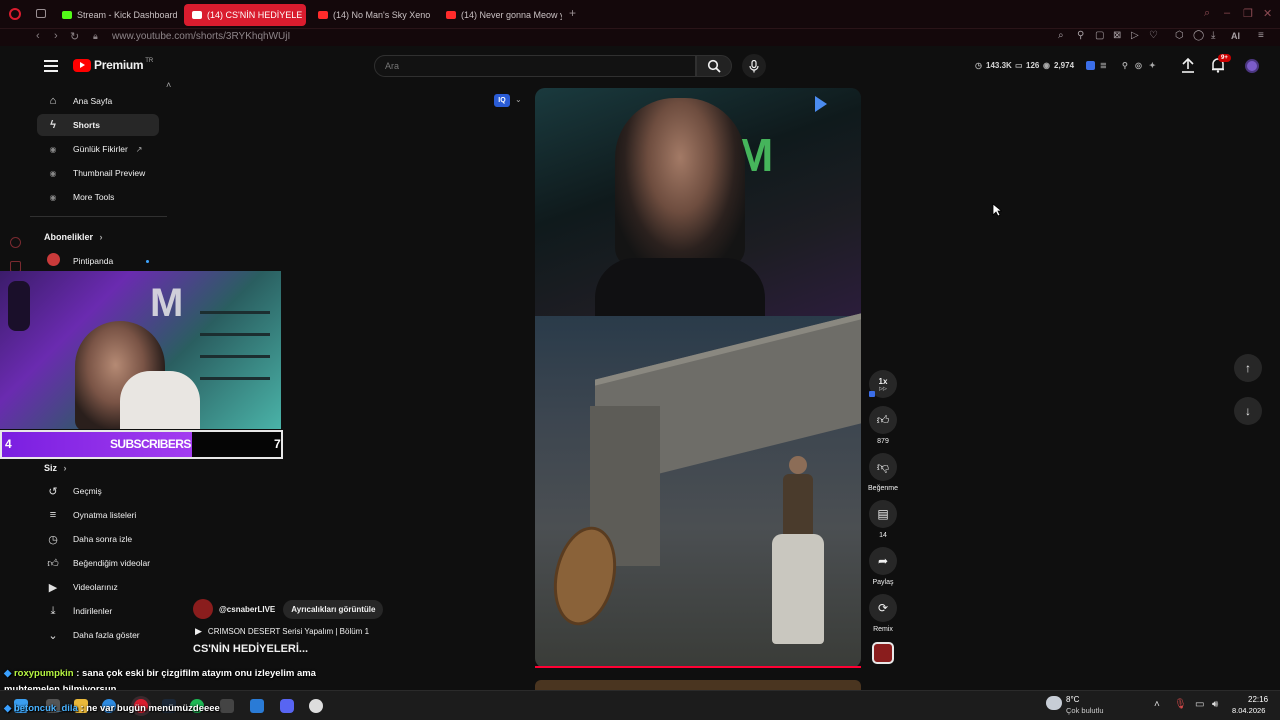 This screenshot has height=720, width=1280. I want to click on youtube-premium-logo: Premium TR, so click(113, 65).